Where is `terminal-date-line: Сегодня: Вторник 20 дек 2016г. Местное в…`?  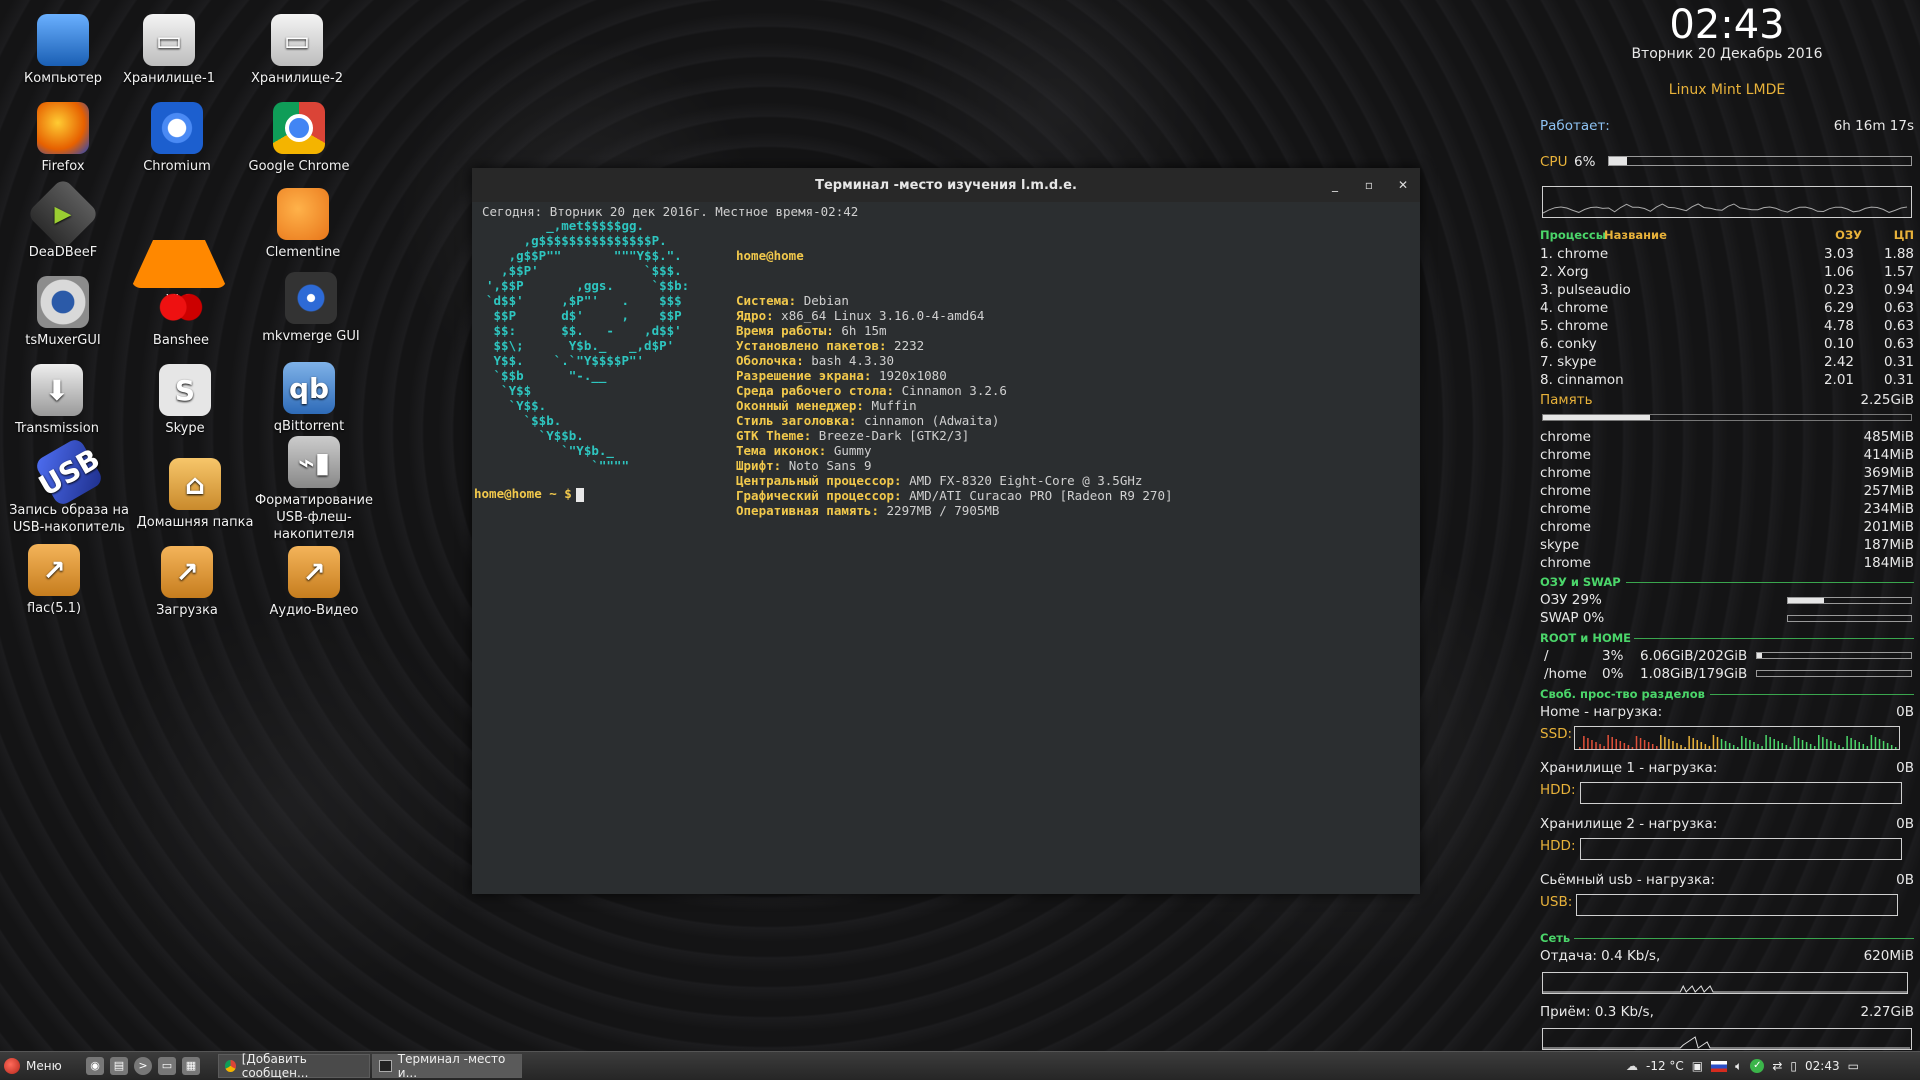
terminal-date-line: Сегодня: Вторник 20 дек 2016г. Местное в… is located at coordinates (670, 211).